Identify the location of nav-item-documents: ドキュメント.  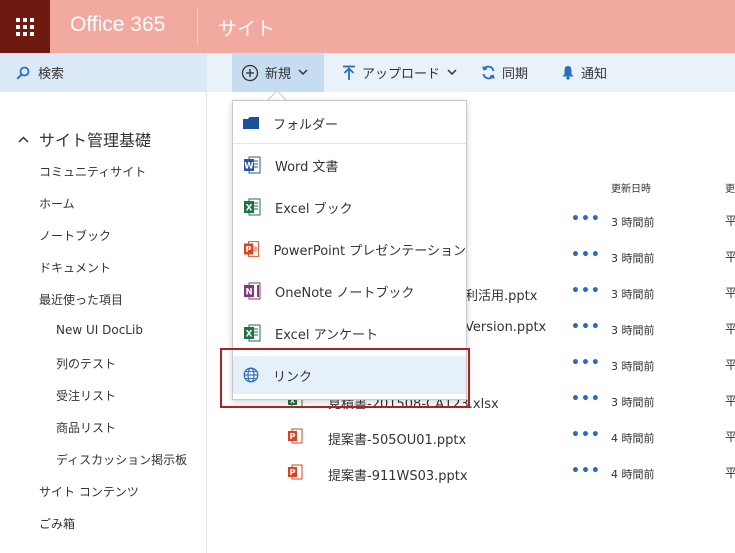
(75, 267).